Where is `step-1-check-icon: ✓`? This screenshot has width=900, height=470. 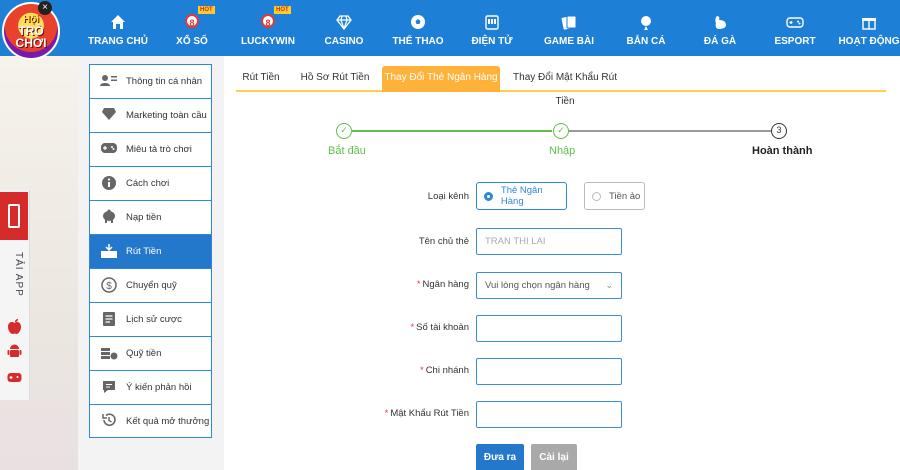 step-1-check-icon: ✓ is located at coordinates (344, 131).